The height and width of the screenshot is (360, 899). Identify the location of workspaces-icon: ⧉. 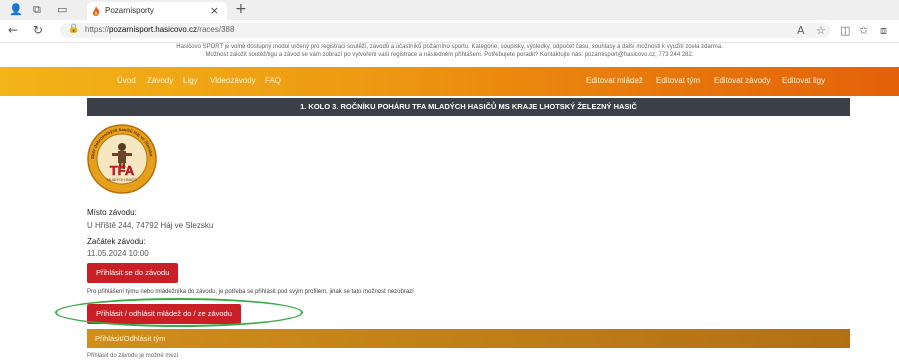
(37, 10).